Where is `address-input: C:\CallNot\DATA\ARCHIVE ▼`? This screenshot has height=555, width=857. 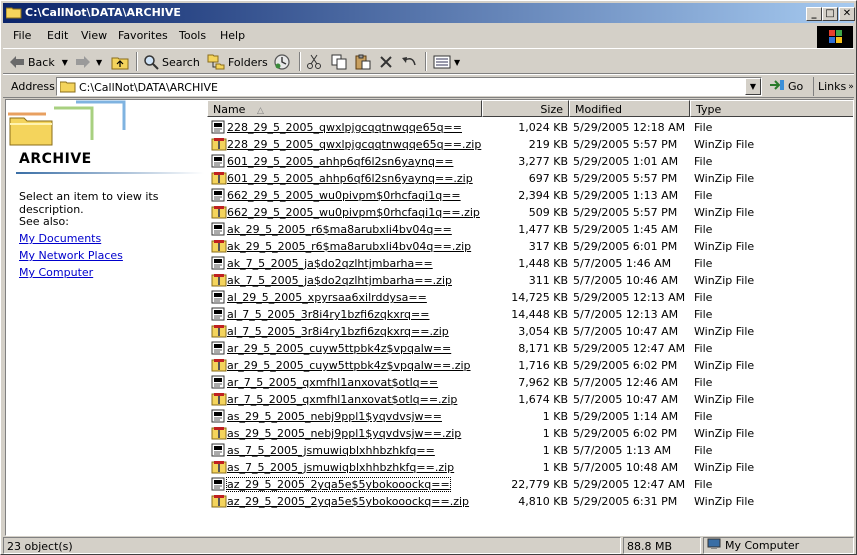
address-input: C:\CallNot\DATA\ARCHIVE ▼ is located at coordinates (409, 86).